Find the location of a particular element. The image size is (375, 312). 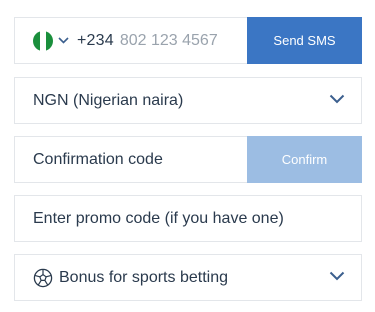

confirmation-code-field: Confirmation code Confirm is located at coordinates (188, 159).